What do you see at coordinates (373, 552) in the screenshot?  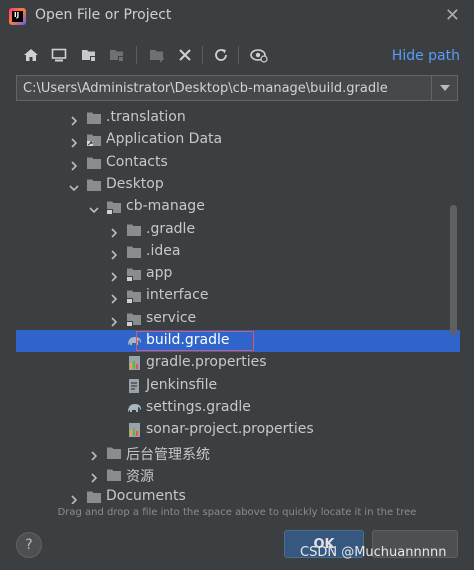 I see `csdn-watermark: CSDN @Muchuannnnn` at bounding box center [373, 552].